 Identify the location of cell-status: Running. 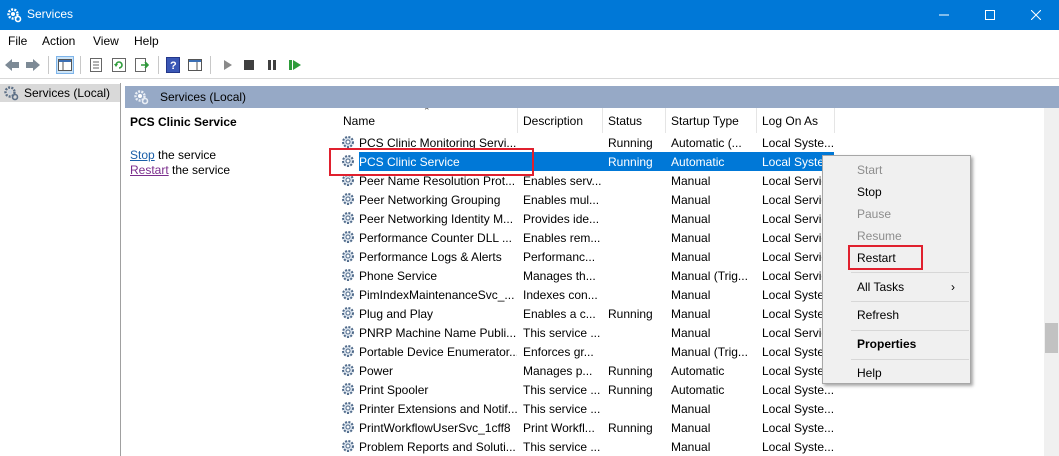
(630, 390).